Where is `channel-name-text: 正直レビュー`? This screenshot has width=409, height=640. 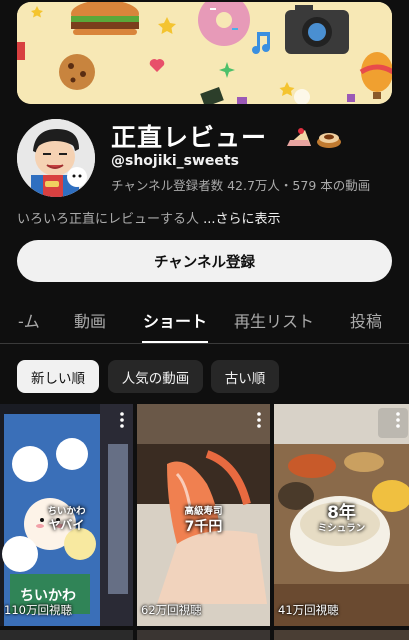 channel-name-text: 正直レビュー is located at coordinates (189, 137).